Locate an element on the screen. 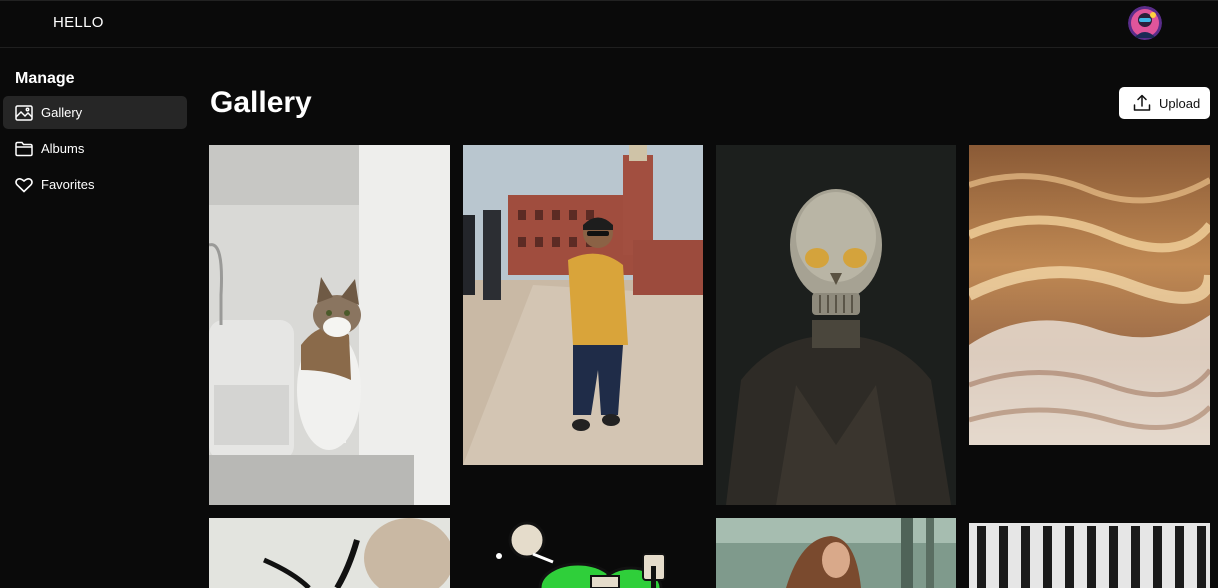 This screenshot has width=1218, height=588. upload-icon is located at coordinates (1142, 103).